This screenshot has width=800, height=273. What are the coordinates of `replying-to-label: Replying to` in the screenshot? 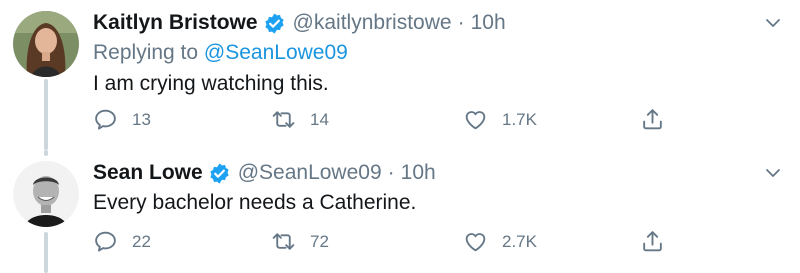 It's located at (146, 52).